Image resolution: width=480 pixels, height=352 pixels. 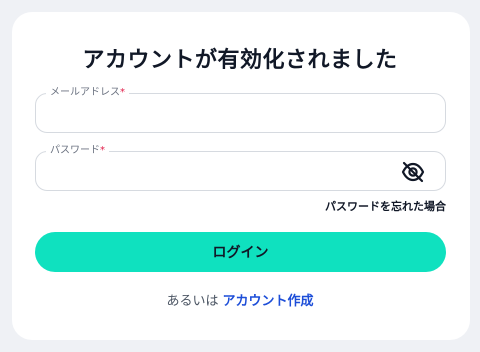 I want to click on email-label: メールアドレス*, so click(x=87, y=93).